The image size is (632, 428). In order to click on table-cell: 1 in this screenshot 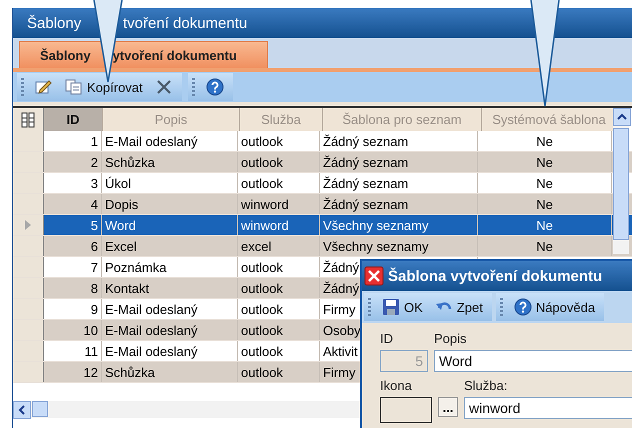, I will do `click(73, 141)`.